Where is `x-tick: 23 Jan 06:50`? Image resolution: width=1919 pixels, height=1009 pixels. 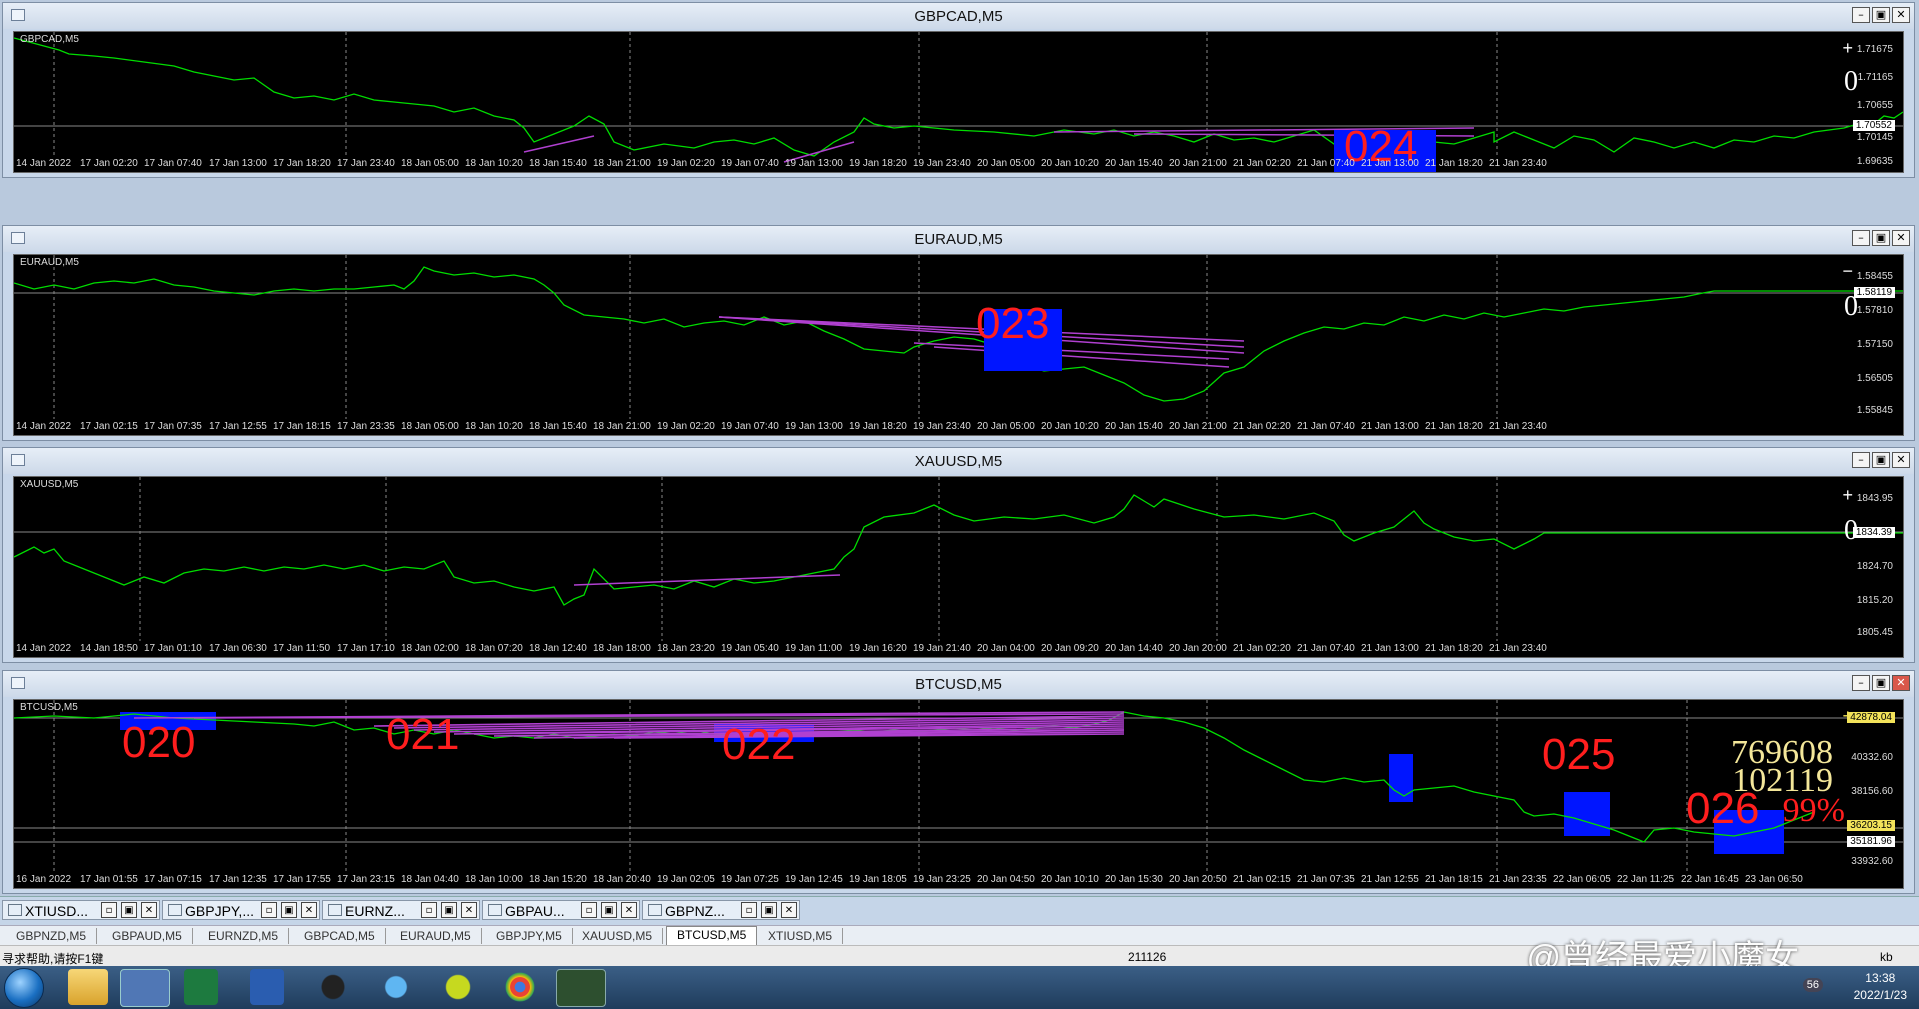 x-tick: 23 Jan 06:50 is located at coordinates (1774, 879).